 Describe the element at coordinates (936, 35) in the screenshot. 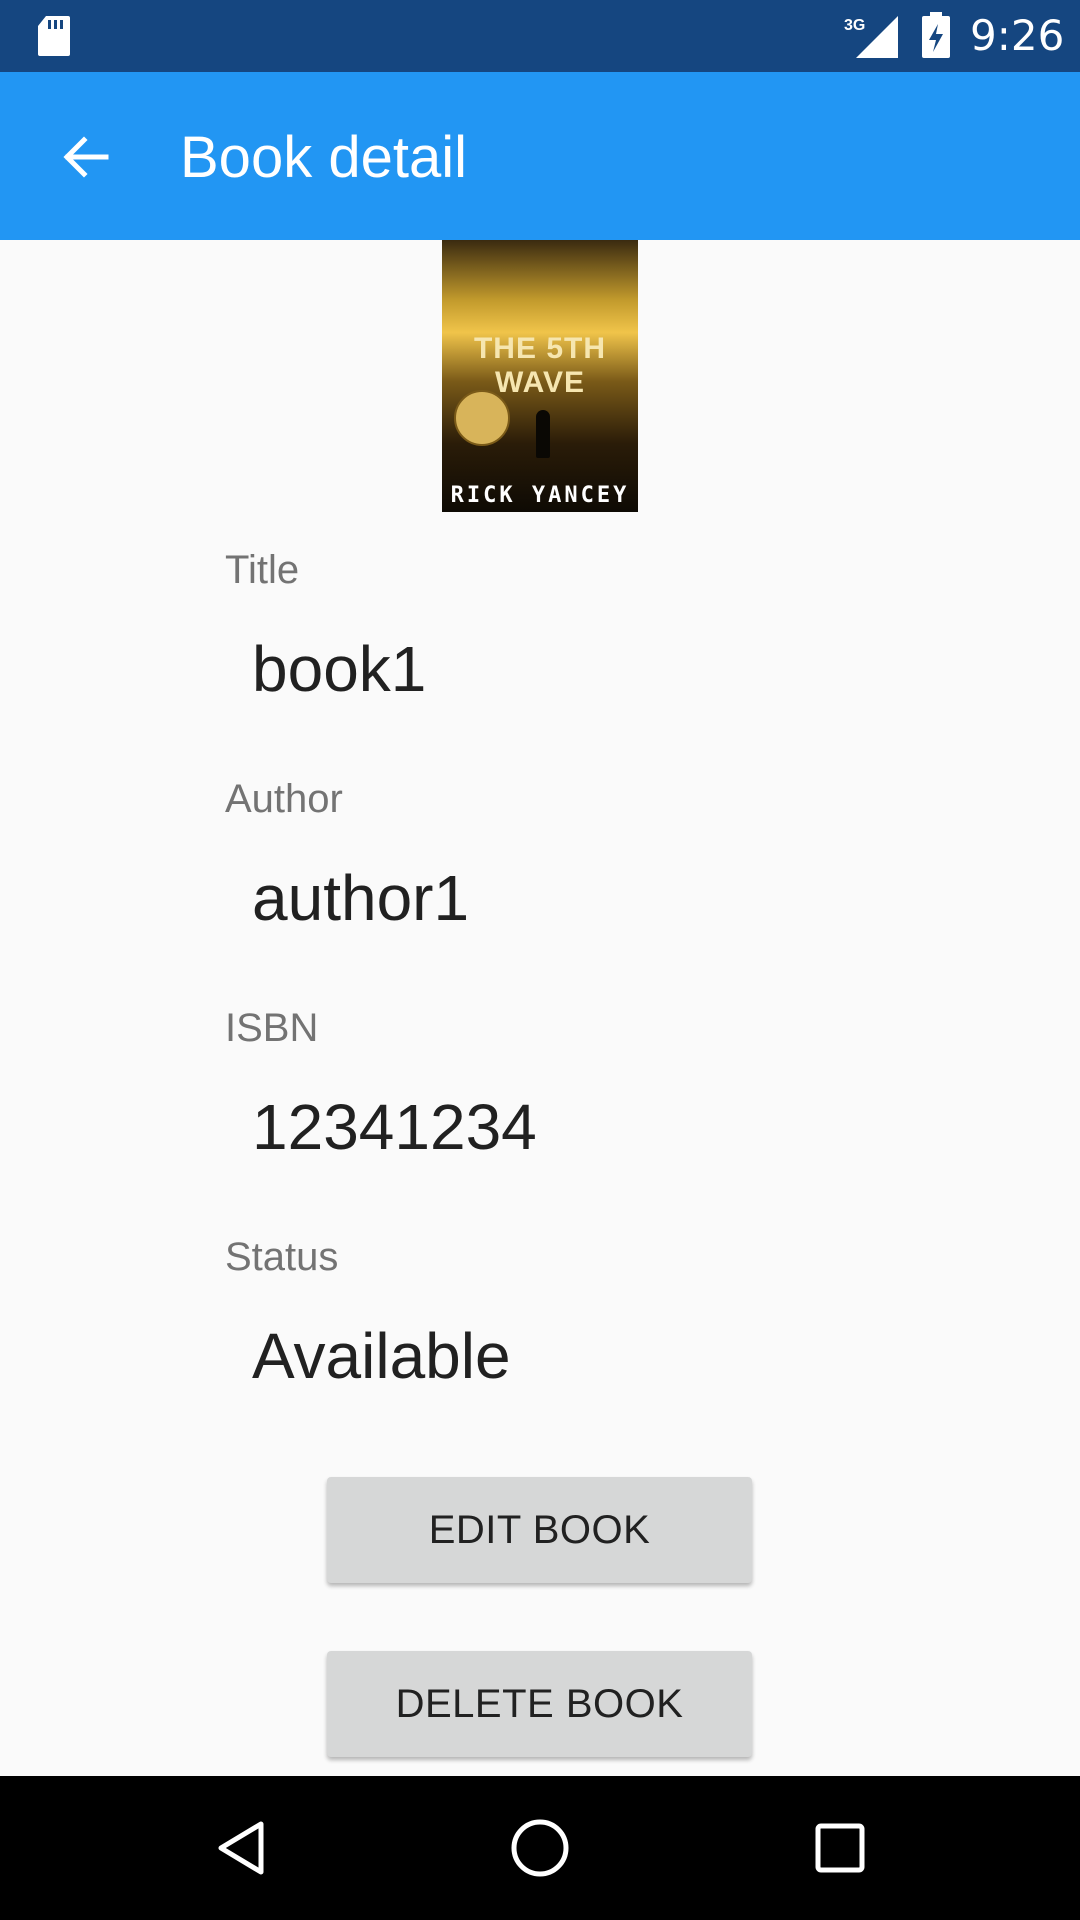

I see `battery-charging-icon` at that location.